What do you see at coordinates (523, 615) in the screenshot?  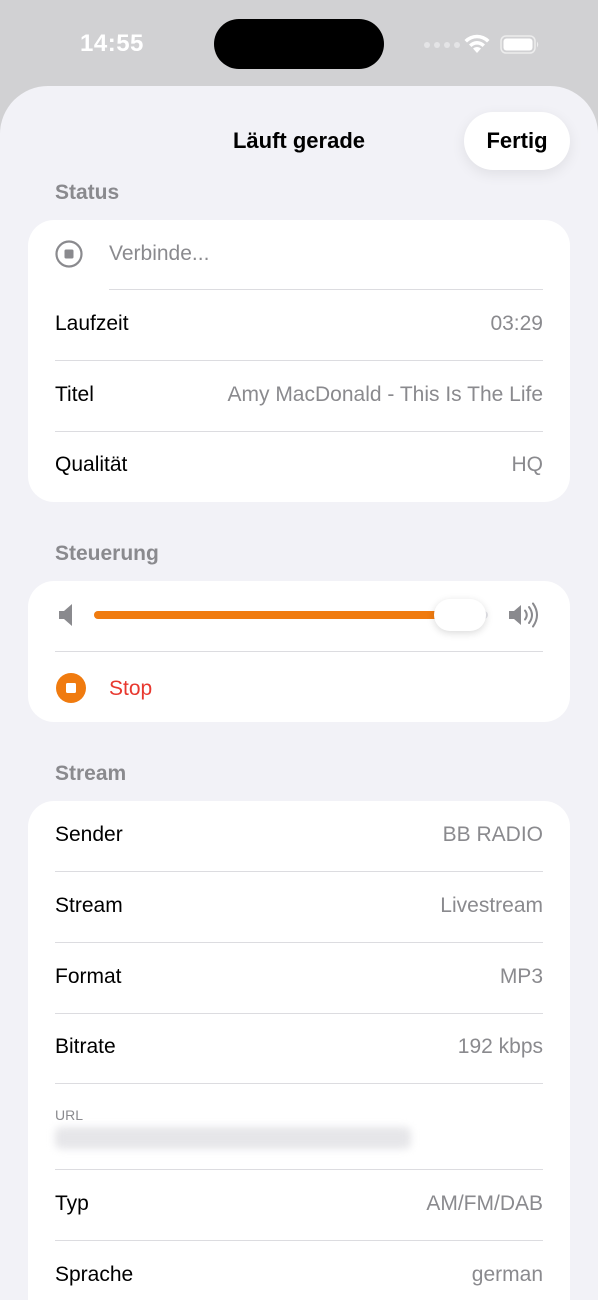 I see `speaker-wave-icon` at bounding box center [523, 615].